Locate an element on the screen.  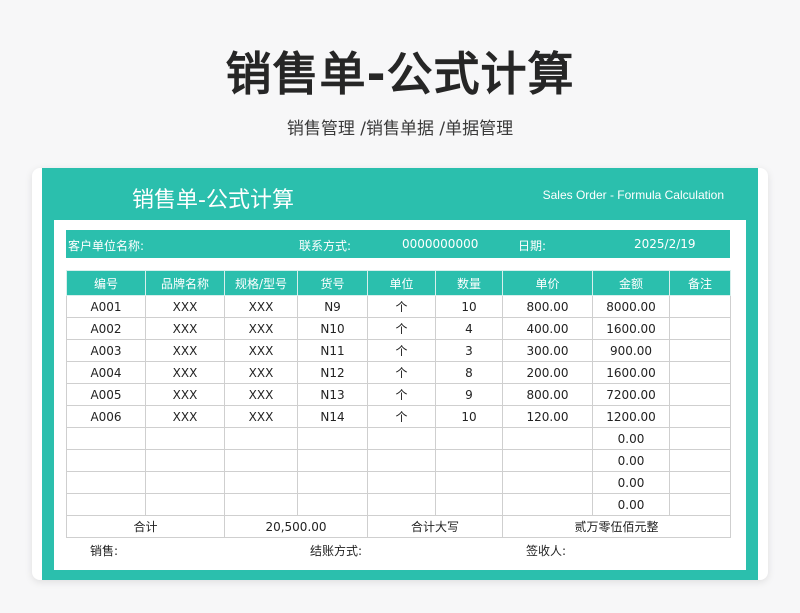
cell-item-no: N12 is located at coordinates (332, 372).